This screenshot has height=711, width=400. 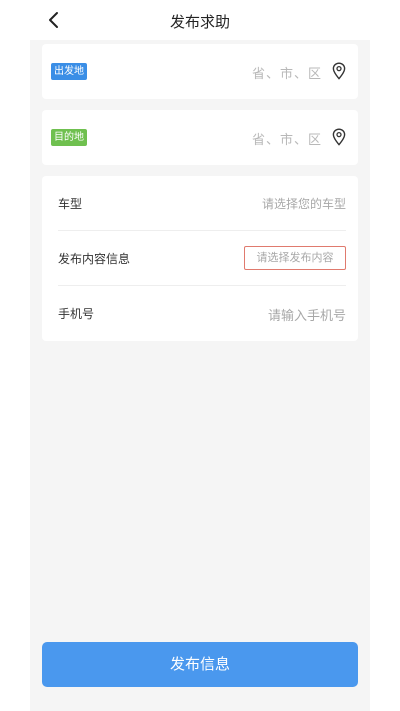 What do you see at coordinates (200, 137) in the screenshot?
I see `destination-card: 目的地 省、市、区` at bounding box center [200, 137].